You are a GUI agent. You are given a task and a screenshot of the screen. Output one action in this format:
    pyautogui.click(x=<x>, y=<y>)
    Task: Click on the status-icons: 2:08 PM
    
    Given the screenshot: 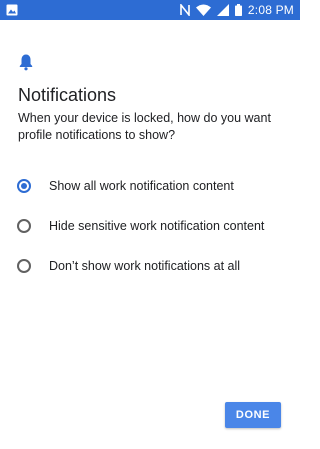 What is the action you would take?
    pyautogui.click(x=237, y=10)
    